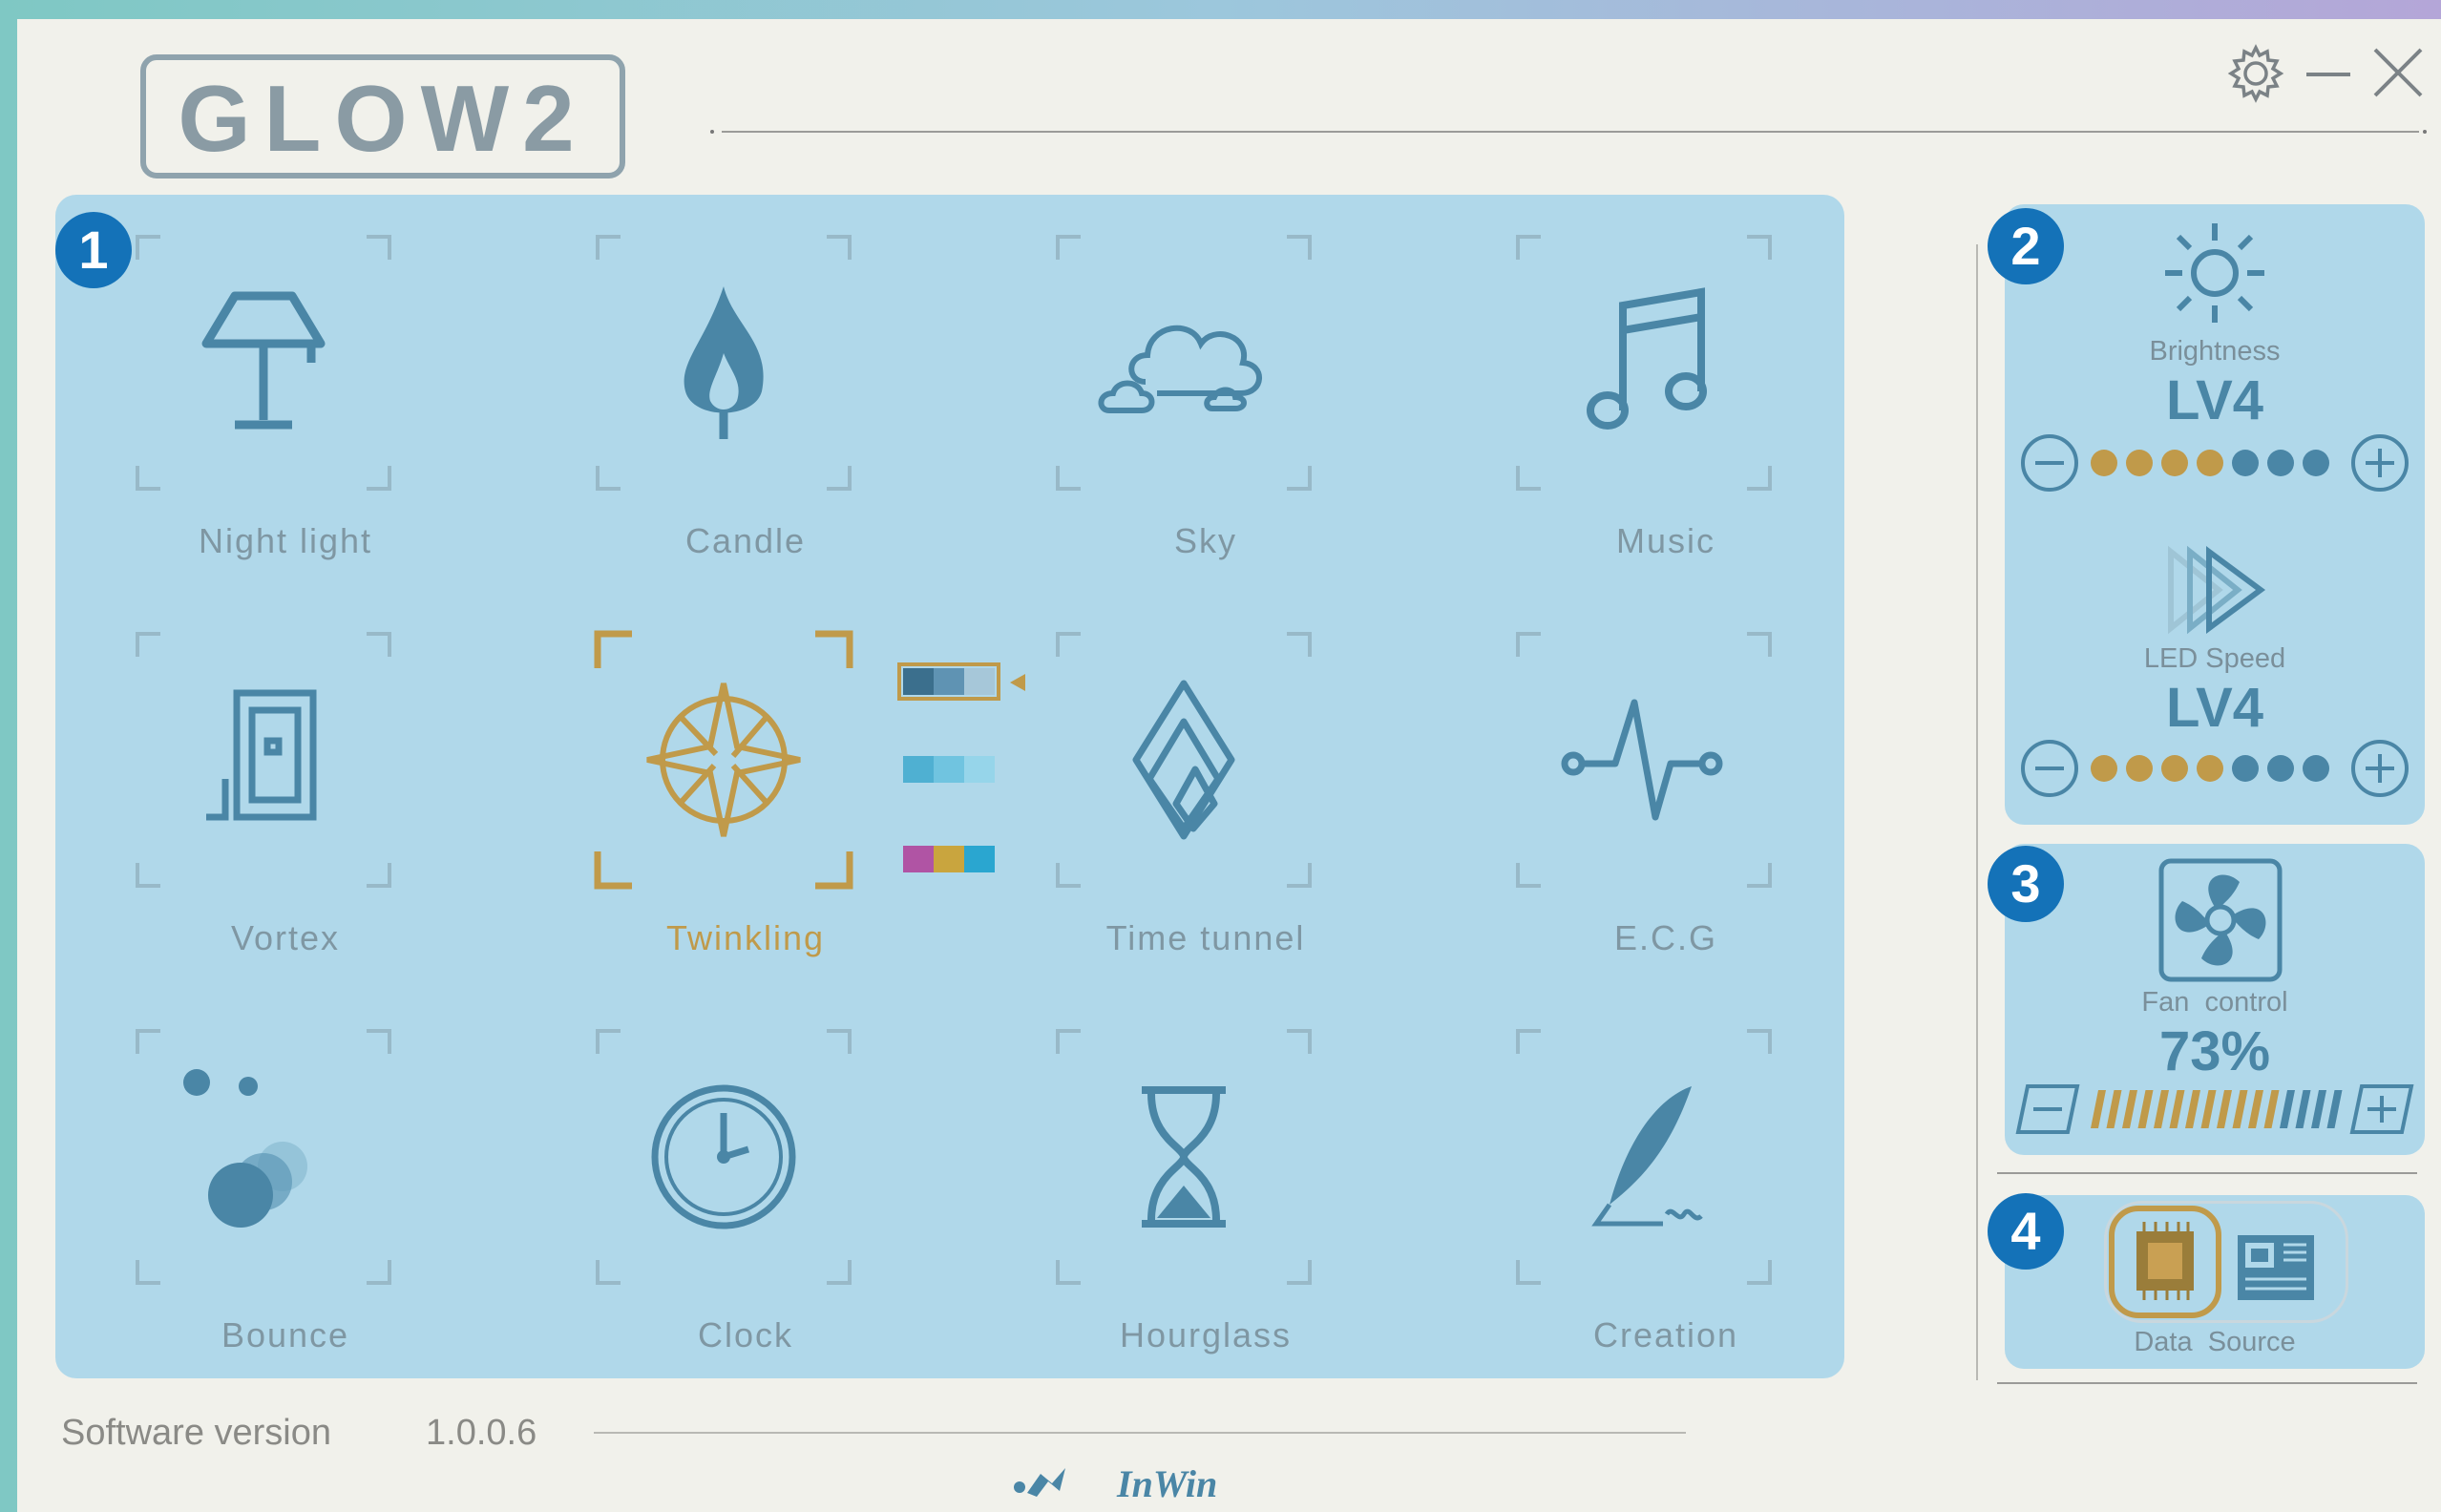  I want to click on brightness-label: Brightness, so click(2215, 351).